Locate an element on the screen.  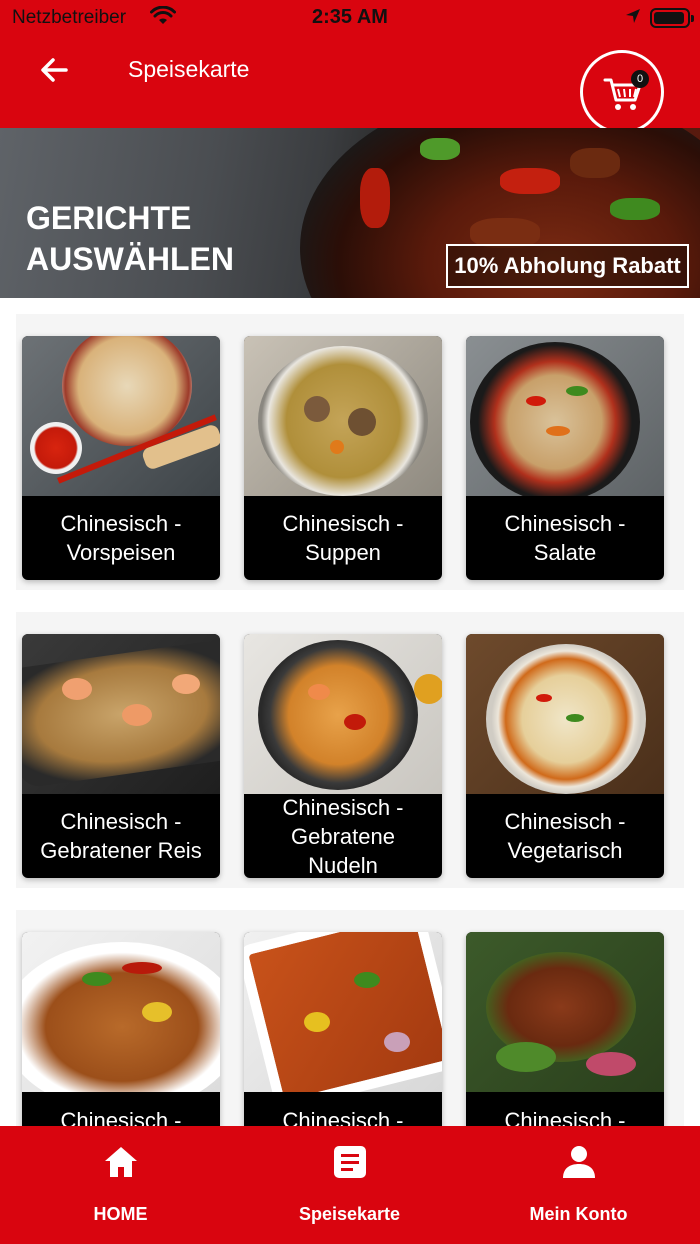
banner-title: GERICHTE AUSWÄHLEN is located at coordinates (130, 238).